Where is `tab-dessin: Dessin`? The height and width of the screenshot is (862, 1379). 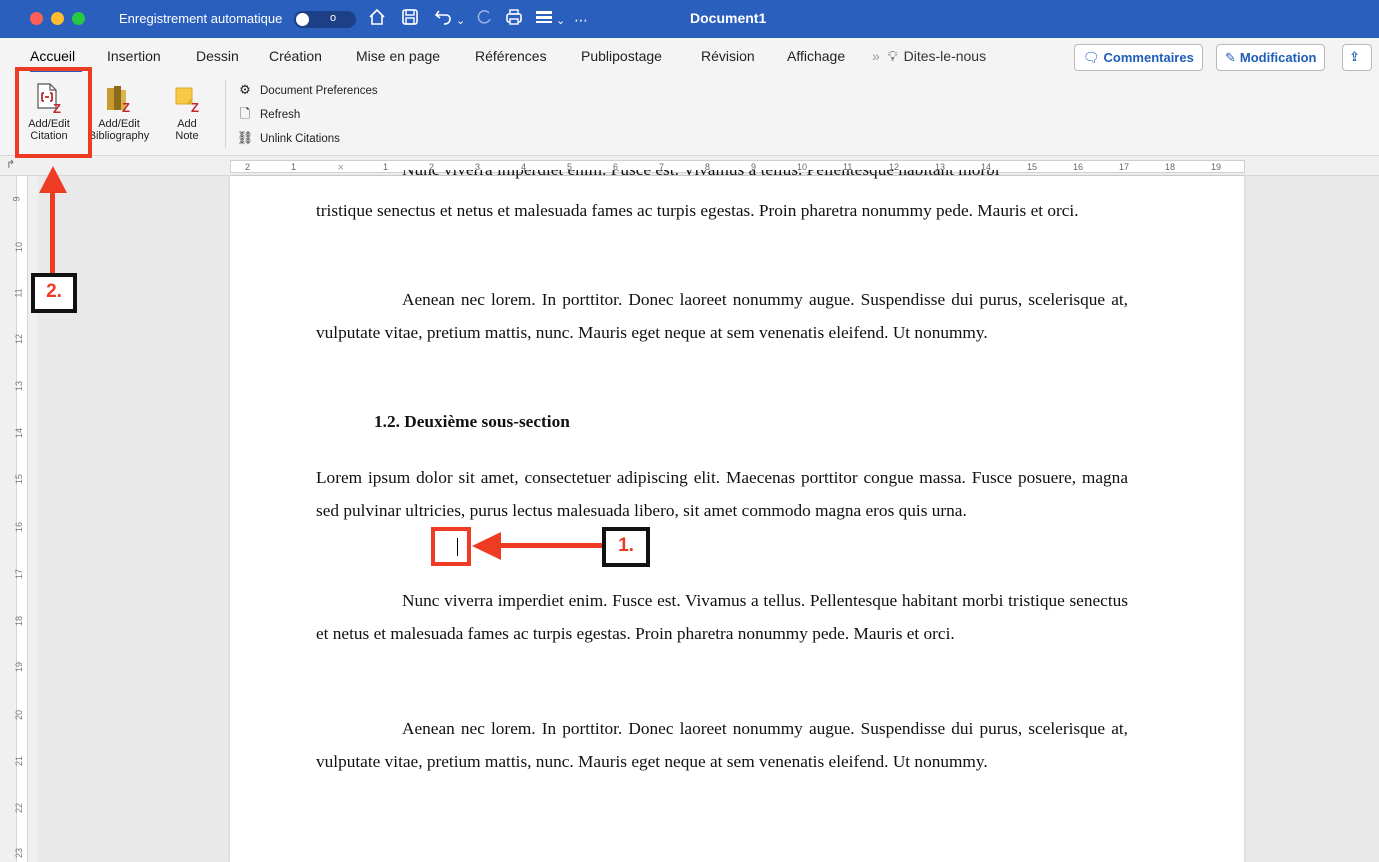 tab-dessin: Dessin is located at coordinates (217, 56).